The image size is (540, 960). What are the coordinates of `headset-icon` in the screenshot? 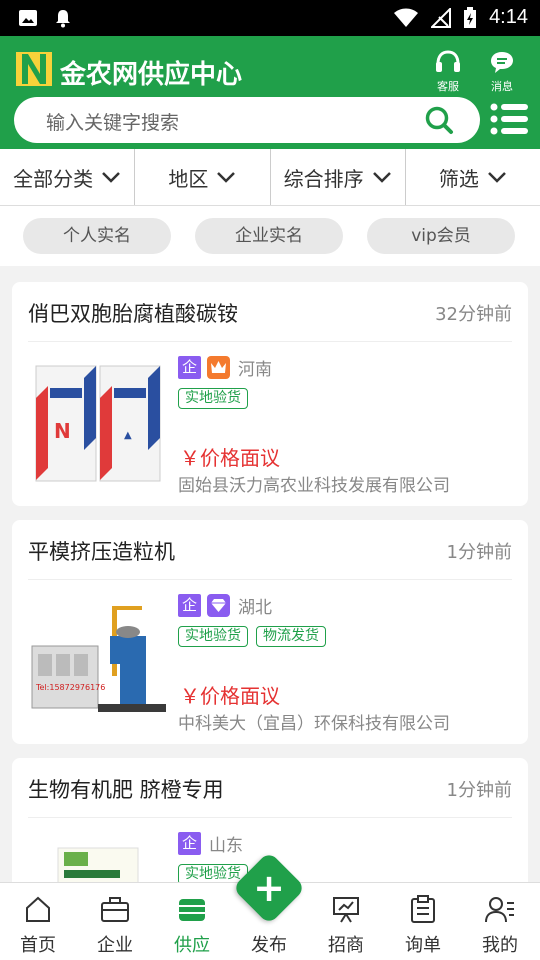 It's located at (448, 61).